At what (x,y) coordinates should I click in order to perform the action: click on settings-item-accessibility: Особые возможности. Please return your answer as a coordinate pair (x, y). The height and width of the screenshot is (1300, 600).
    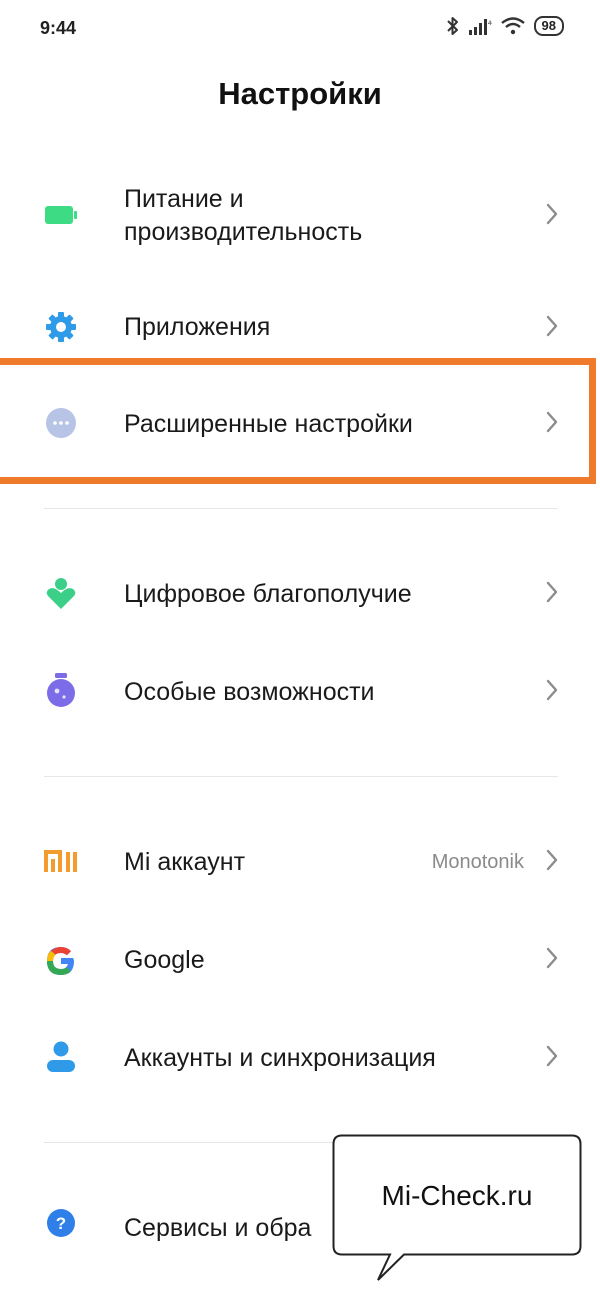
    Looking at the image, I should click on (300, 692).